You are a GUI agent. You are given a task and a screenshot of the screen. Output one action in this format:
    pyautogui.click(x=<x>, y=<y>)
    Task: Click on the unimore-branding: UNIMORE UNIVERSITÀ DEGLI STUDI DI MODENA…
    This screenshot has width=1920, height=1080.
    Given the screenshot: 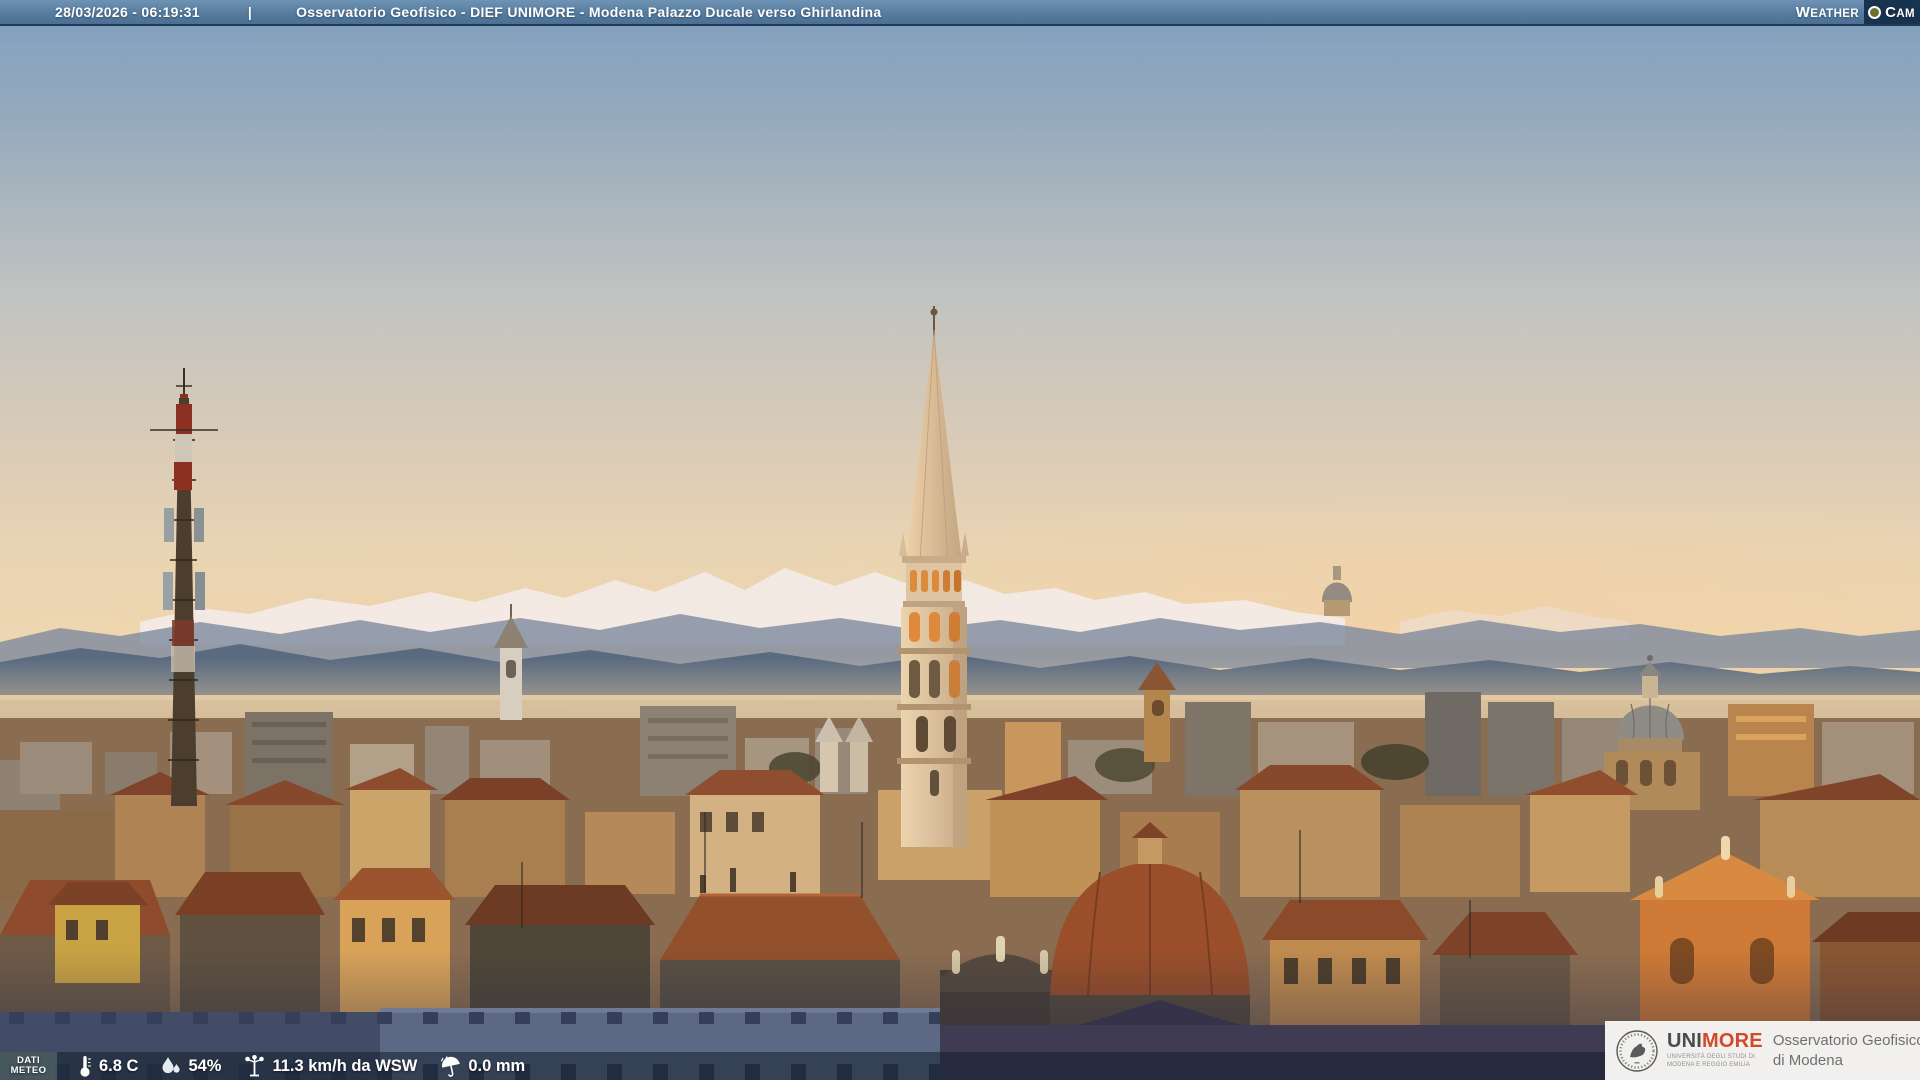 What is the action you would take?
    pyautogui.click(x=1762, y=1050)
    